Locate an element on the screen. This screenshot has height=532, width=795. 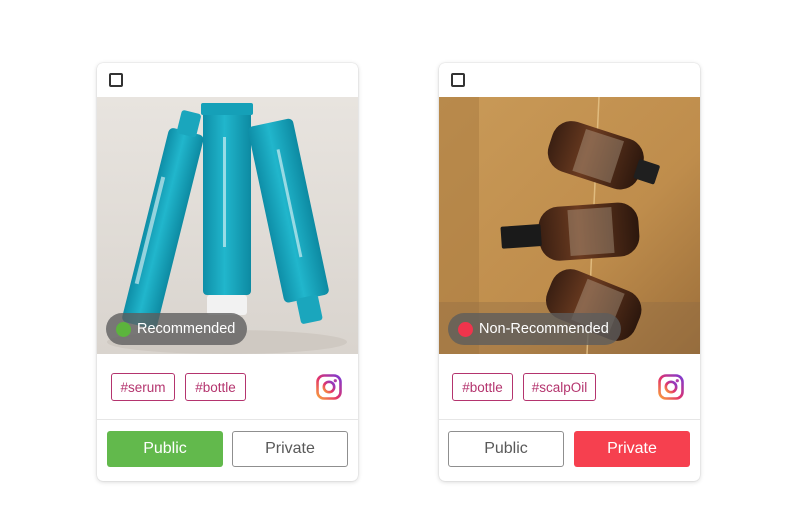
tags-row: #serum #bottle is located at coordinates (227, 387).